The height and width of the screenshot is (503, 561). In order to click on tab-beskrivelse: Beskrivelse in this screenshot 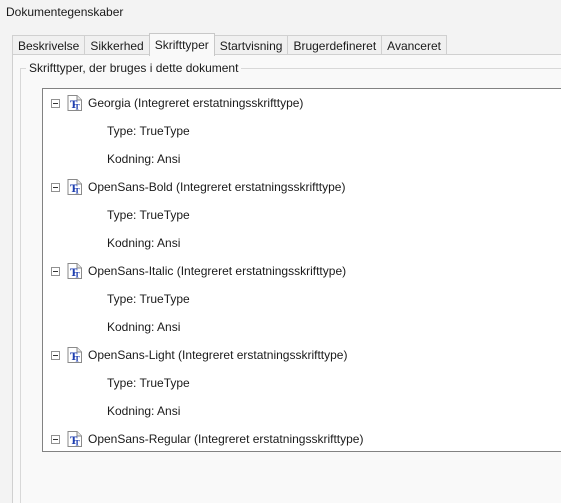, I will do `click(49, 45)`.